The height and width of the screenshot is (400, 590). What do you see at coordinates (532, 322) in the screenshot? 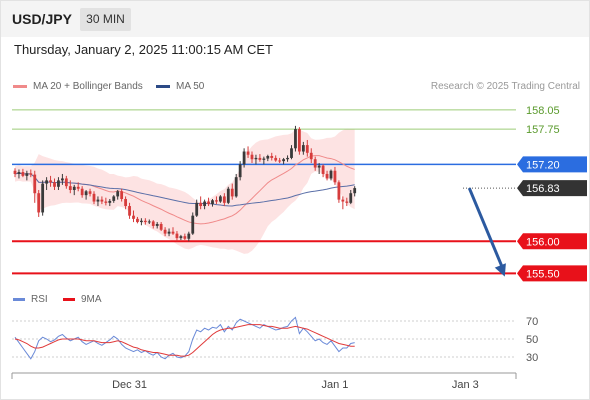
I see `rsi-tick-label: 70` at bounding box center [532, 322].